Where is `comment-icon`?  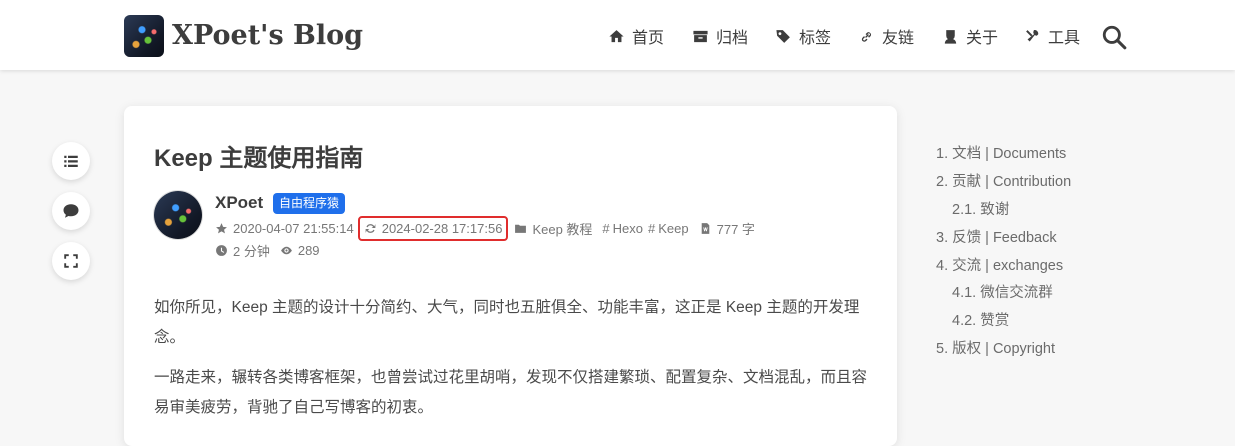 comment-icon is located at coordinates (71, 211).